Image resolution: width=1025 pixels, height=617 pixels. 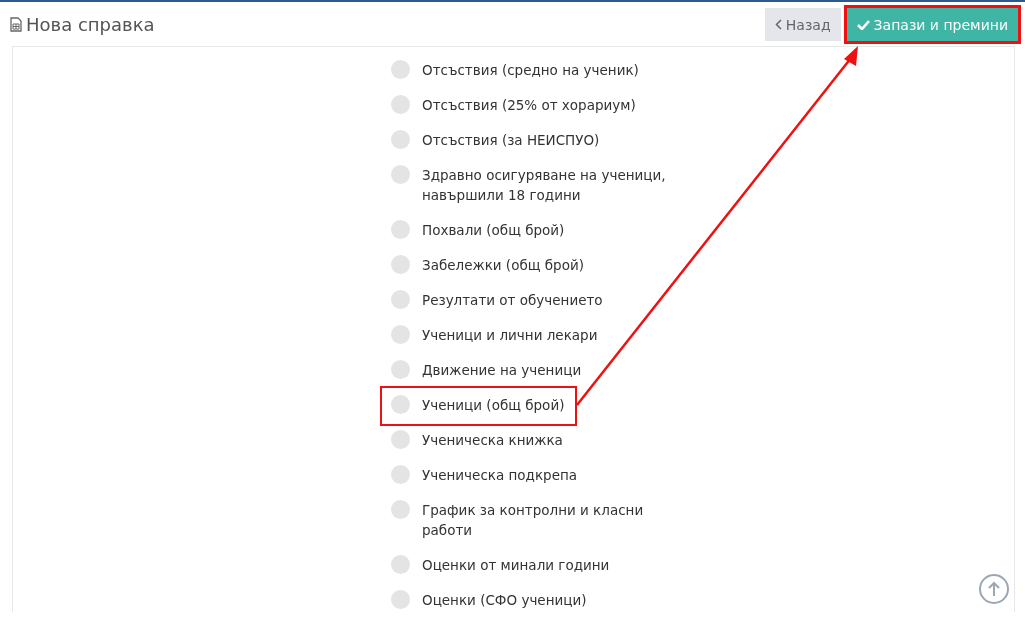 What do you see at coordinates (513, 300) in the screenshot?
I see `option-label: Резултати от обучението` at bounding box center [513, 300].